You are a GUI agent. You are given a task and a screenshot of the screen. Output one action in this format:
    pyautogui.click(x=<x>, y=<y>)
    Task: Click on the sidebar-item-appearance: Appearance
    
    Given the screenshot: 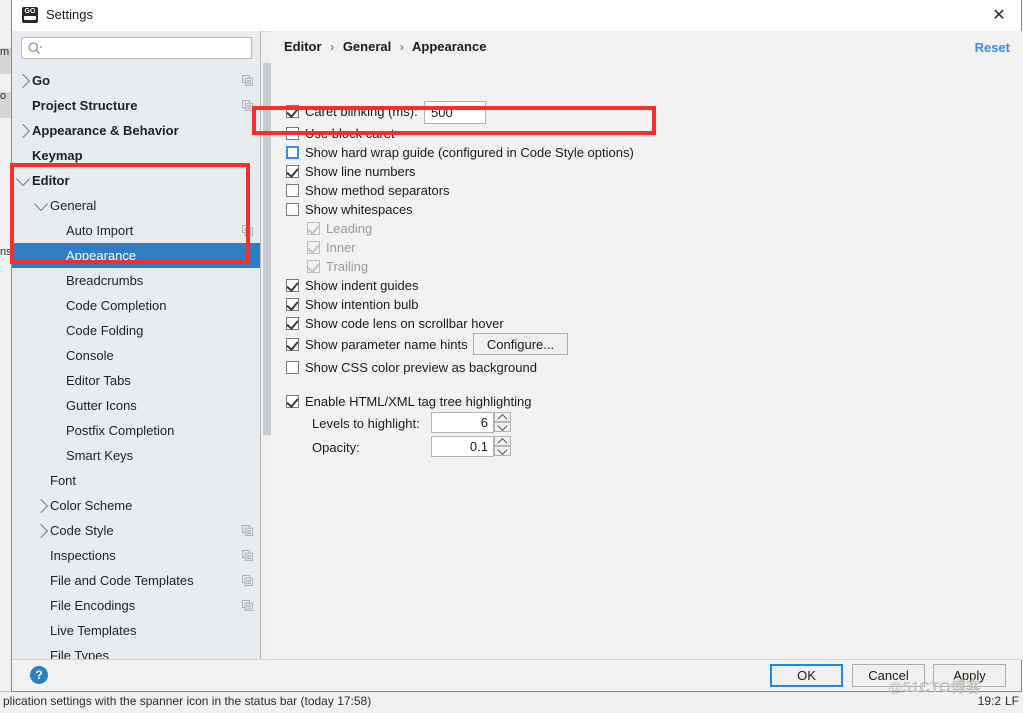 What is the action you would take?
    pyautogui.click(x=136, y=255)
    